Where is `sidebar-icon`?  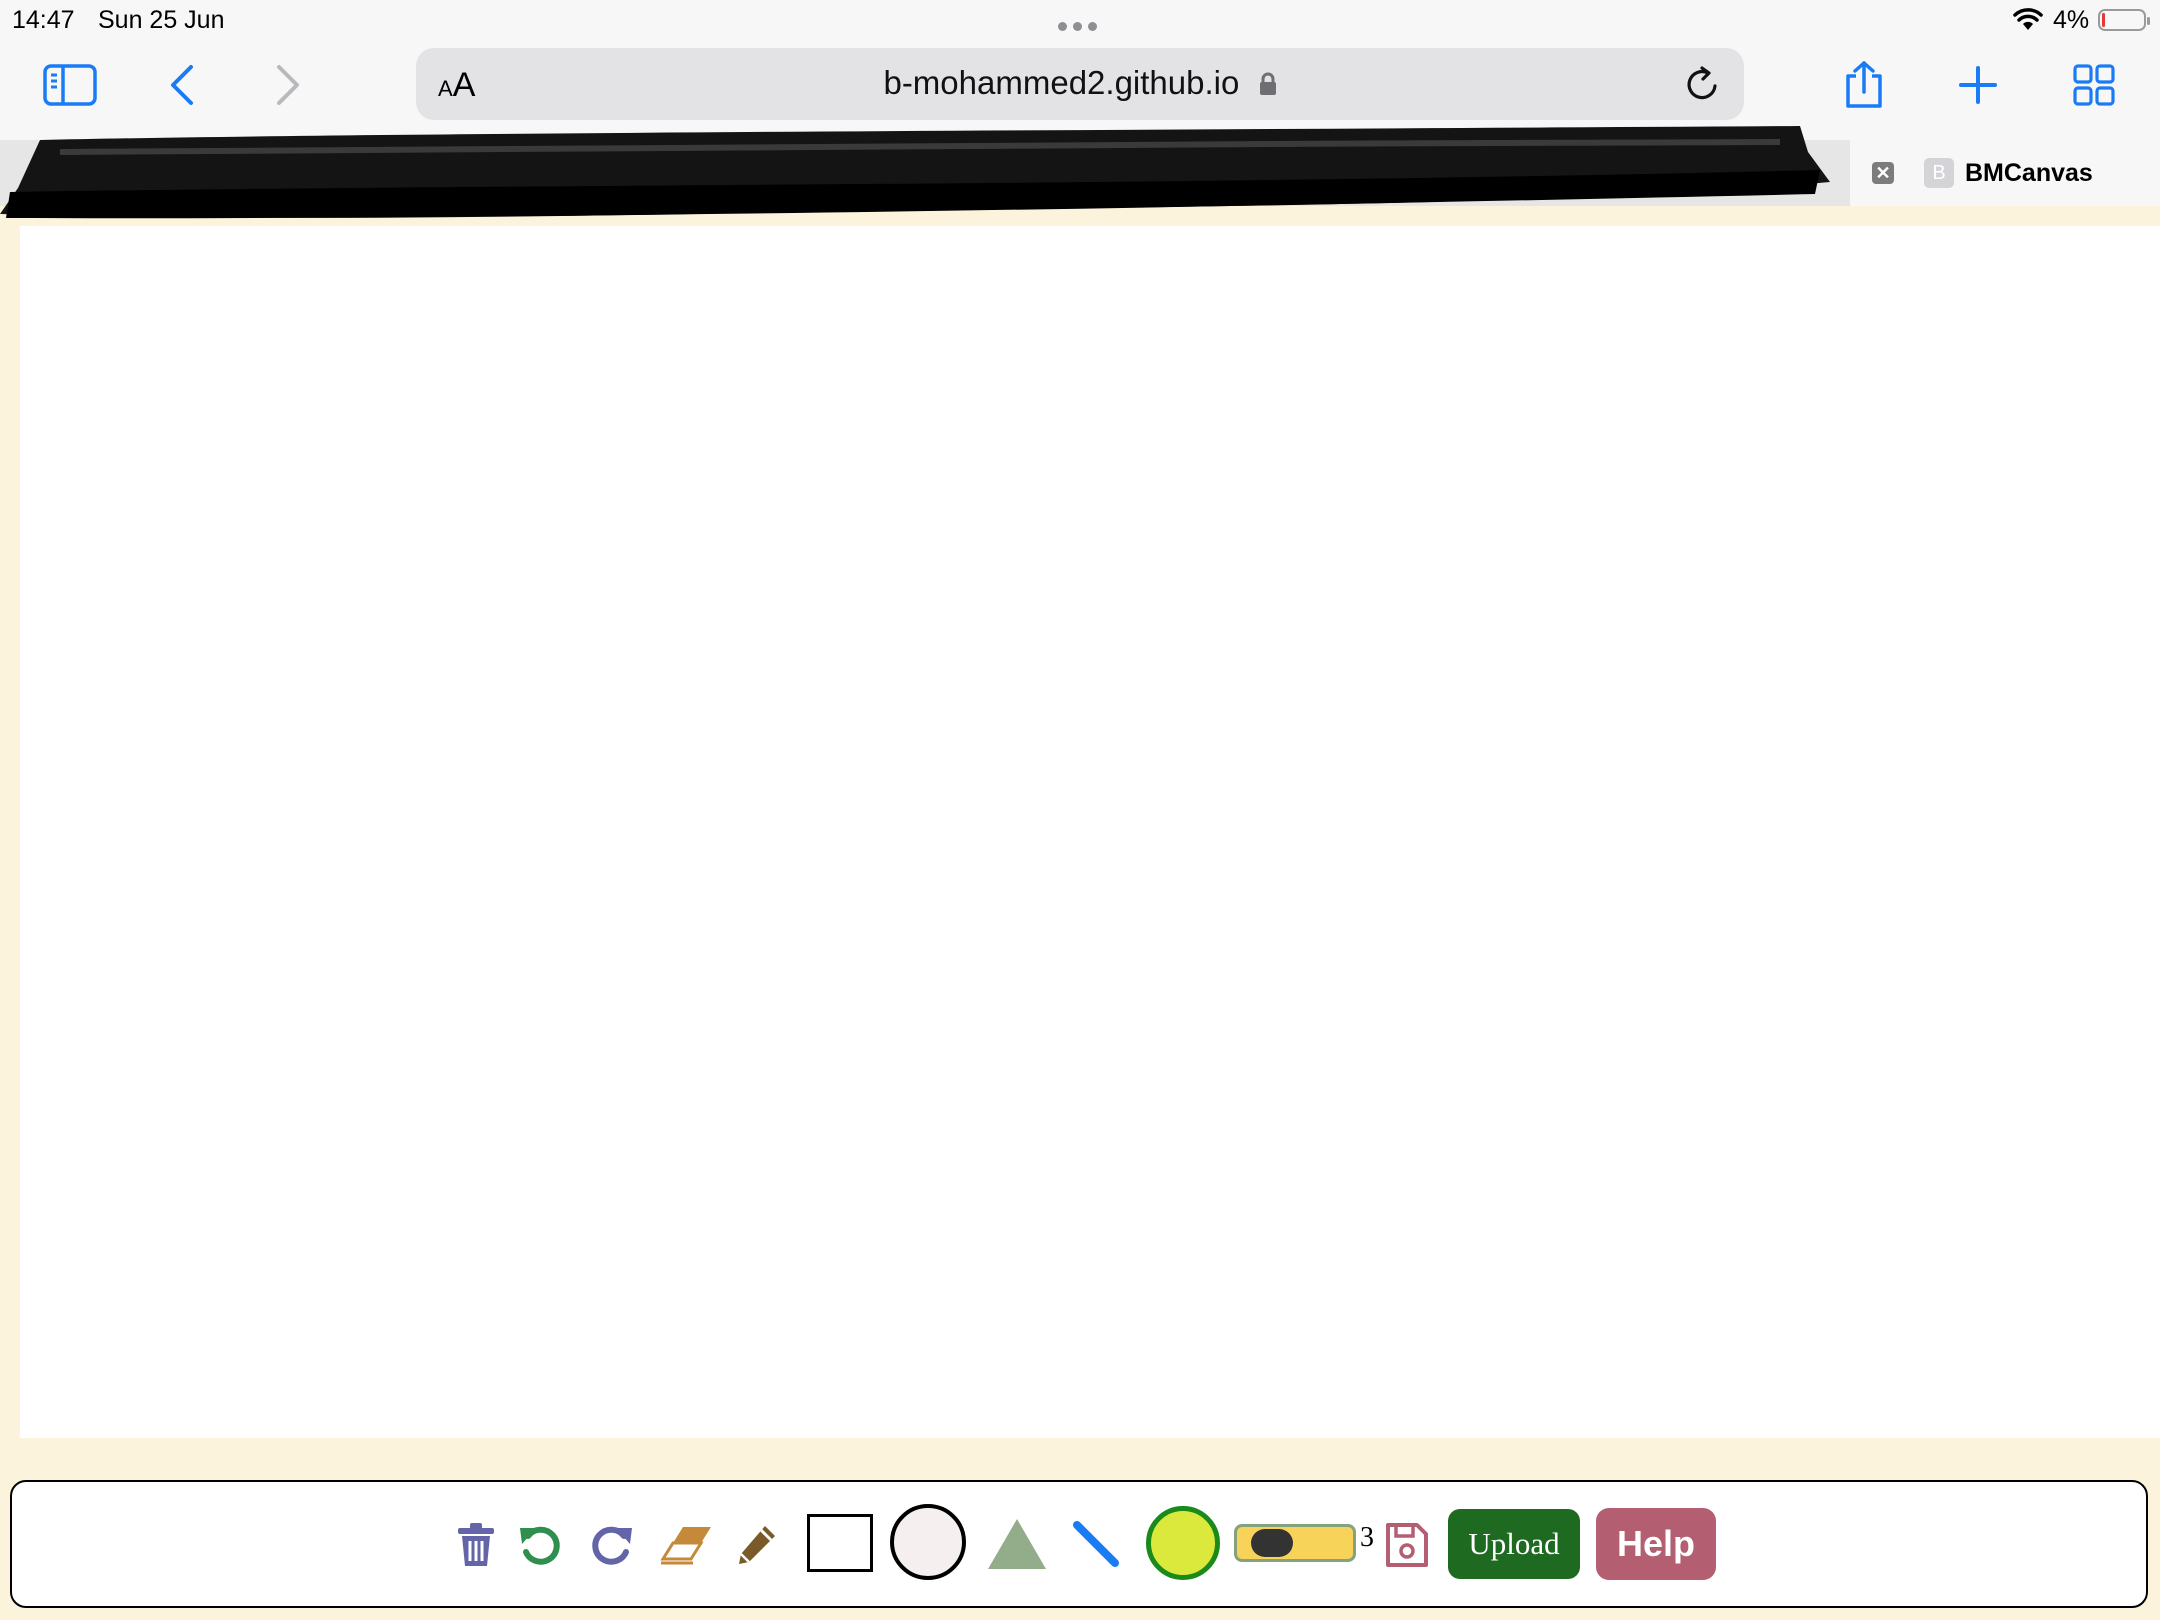
sidebar-icon is located at coordinates (70, 85).